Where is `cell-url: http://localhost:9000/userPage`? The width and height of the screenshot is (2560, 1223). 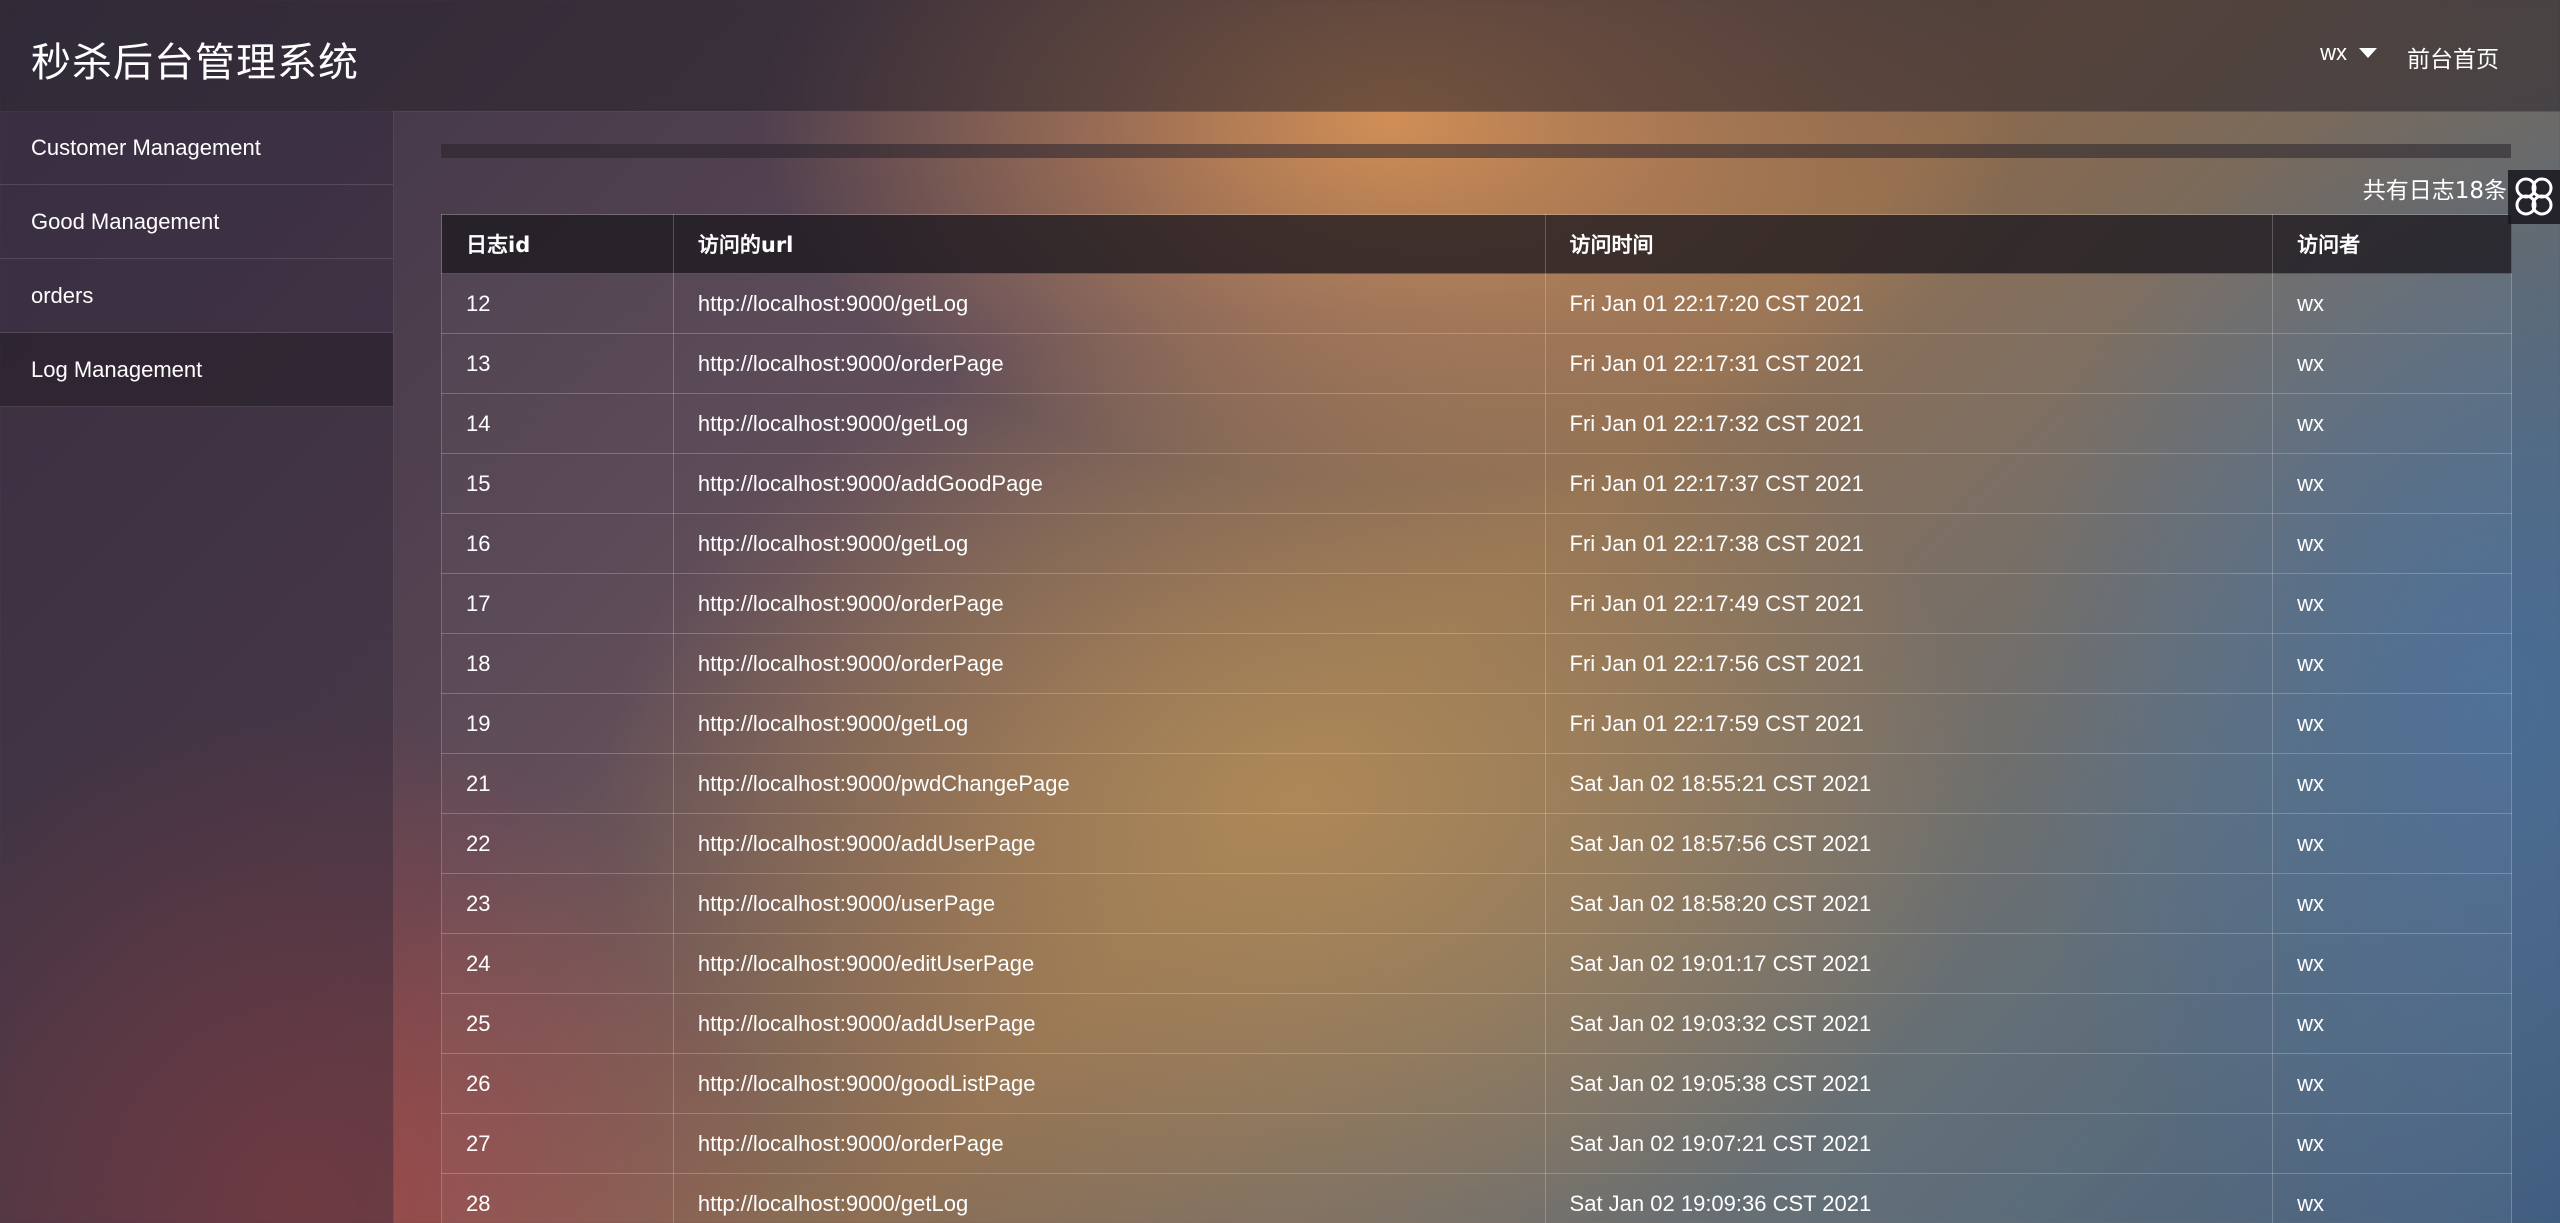
cell-url: http://localhost:9000/userPage is located at coordinates (1109, 903).